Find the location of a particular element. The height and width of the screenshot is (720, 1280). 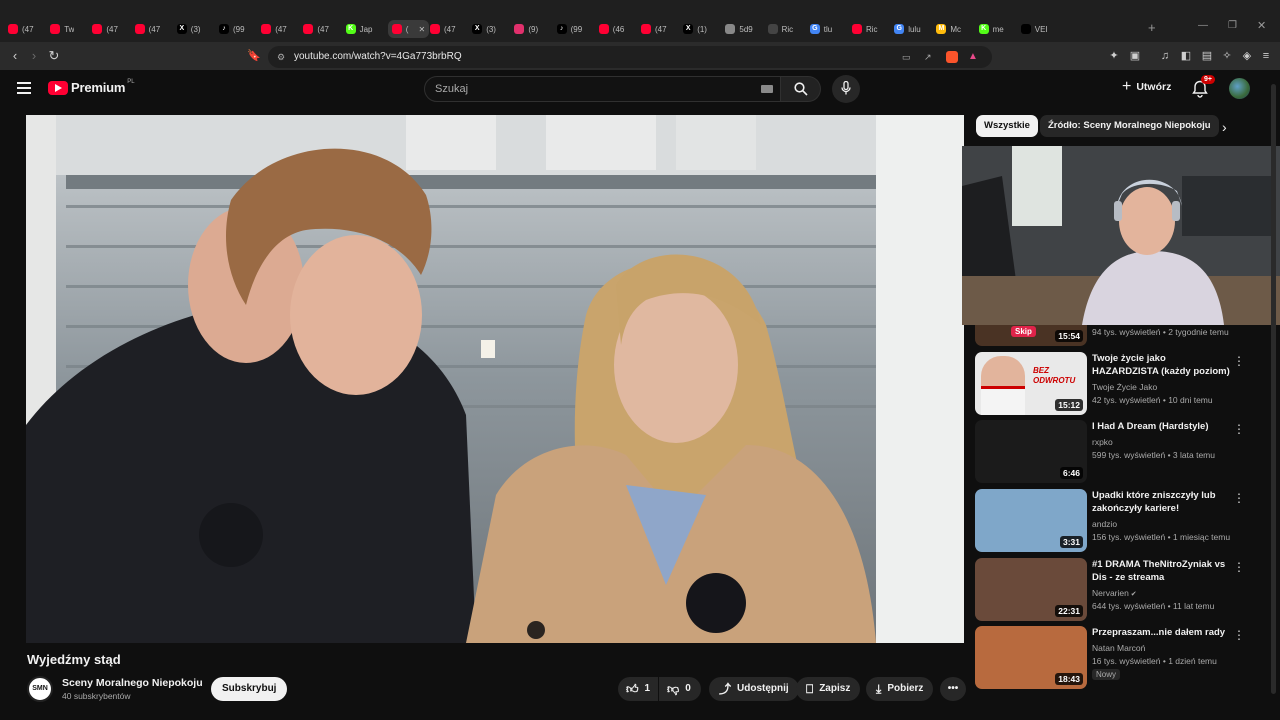

share-page-icon: ↗ is located at coordinates (928, 57).